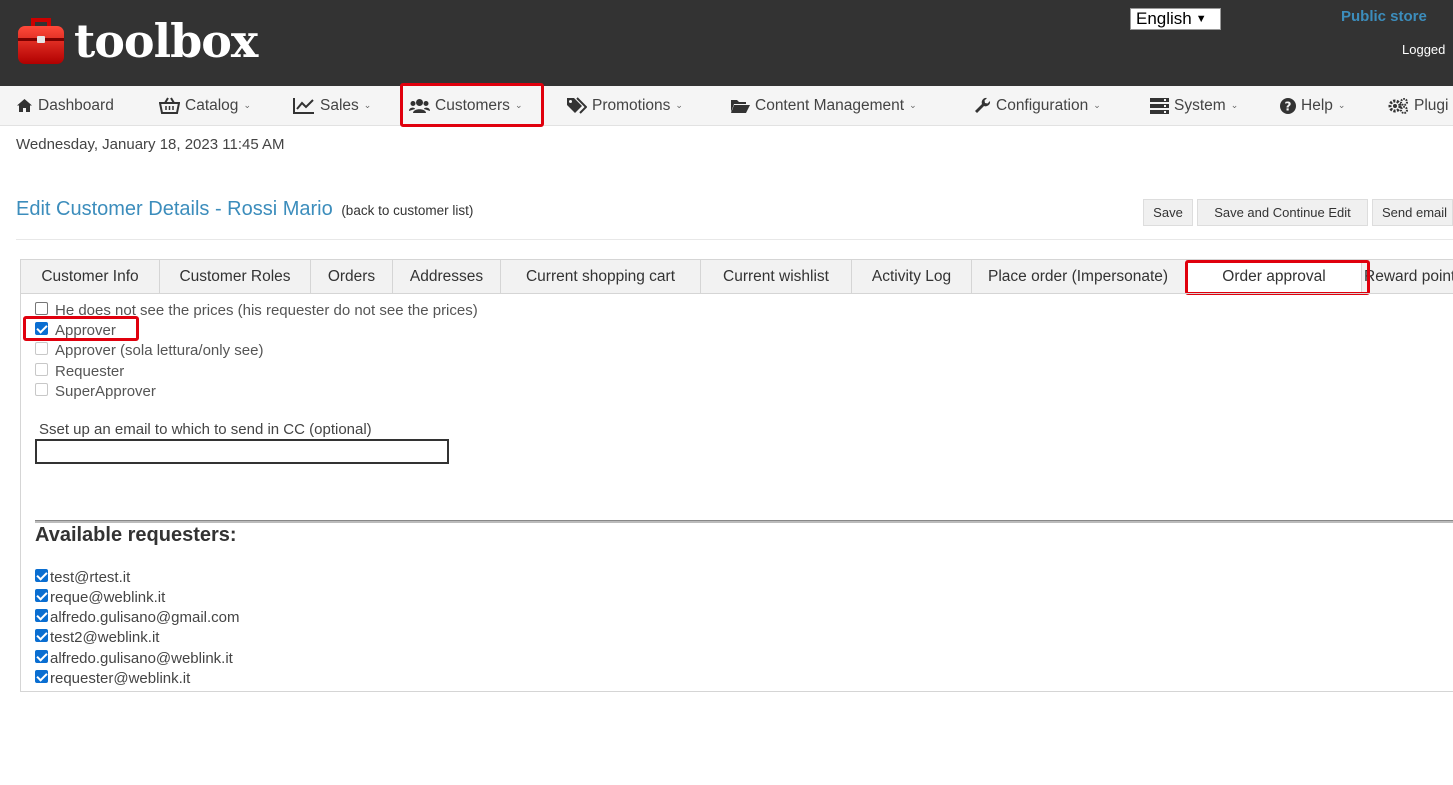 The height and width of the screenshot is (785, 1453). Describe the element at coordinates (136, 535) in the screenshot. I see `available-requesters-heading: Available requesters:` at that location.